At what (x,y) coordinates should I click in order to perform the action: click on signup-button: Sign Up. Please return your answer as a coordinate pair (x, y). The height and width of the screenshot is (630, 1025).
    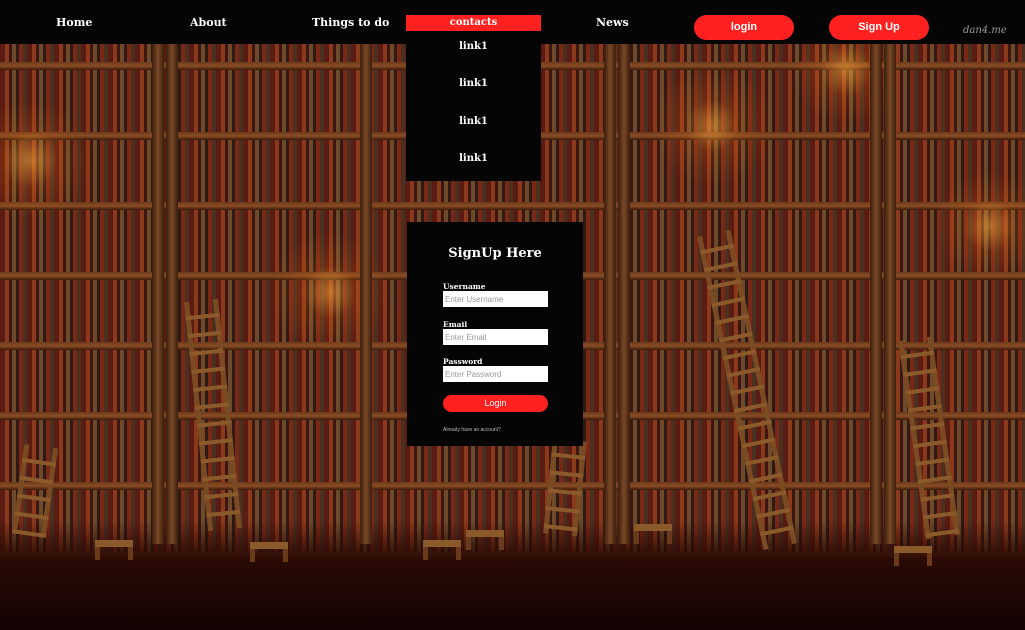
    Looking at the image, I should click on (879, 27).